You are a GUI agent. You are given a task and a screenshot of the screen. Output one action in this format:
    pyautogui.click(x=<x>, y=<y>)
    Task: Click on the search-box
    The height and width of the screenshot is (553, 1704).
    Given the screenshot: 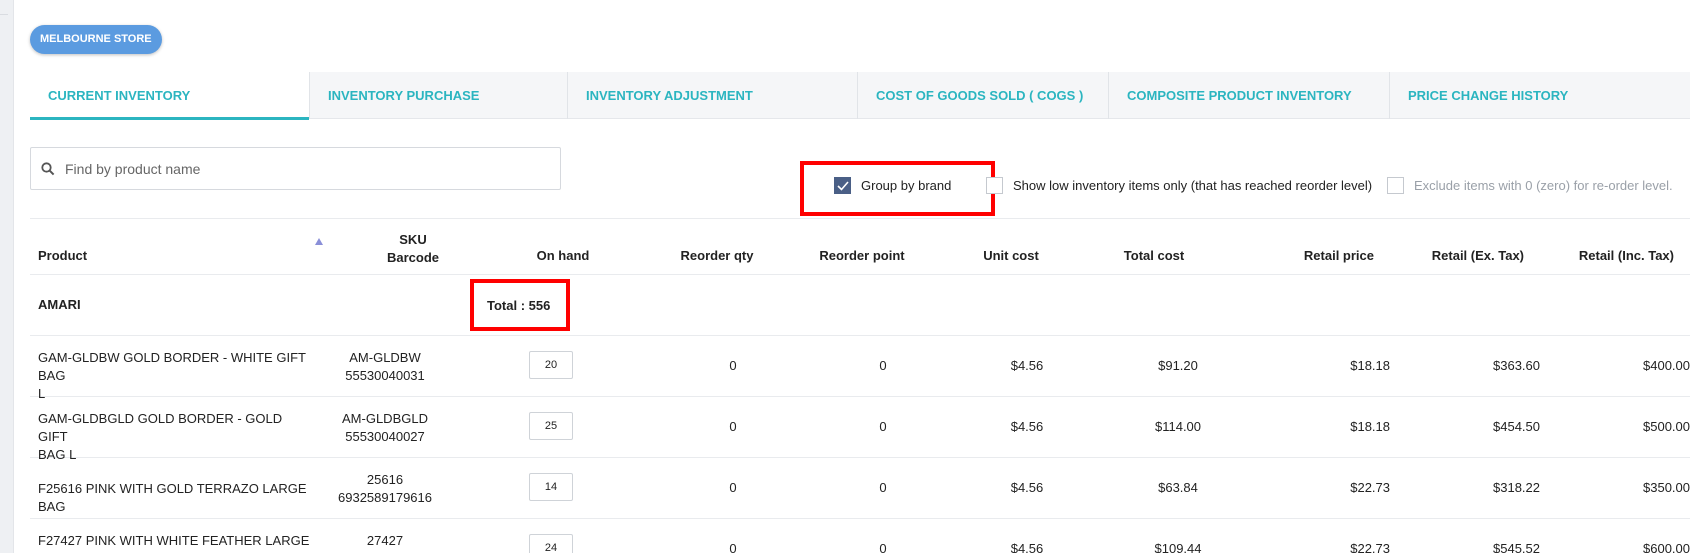 What is the action you would take?
    pyautogui.click(x=295, y=168)
    